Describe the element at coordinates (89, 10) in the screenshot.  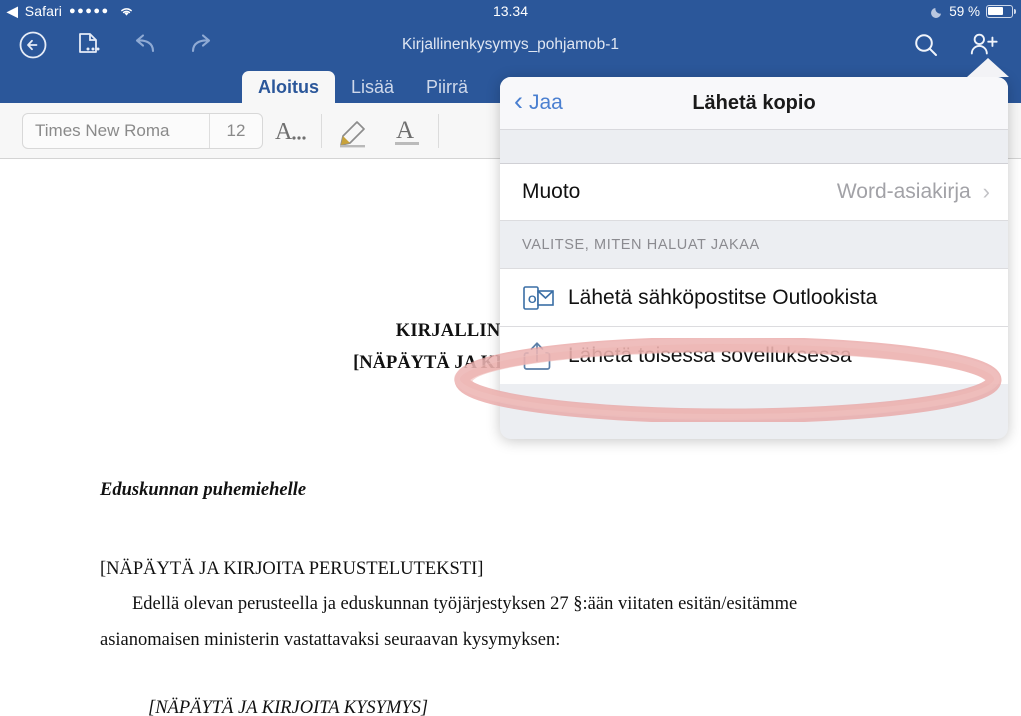
I see `signal-dots-icon: ●●●●●` at that location.